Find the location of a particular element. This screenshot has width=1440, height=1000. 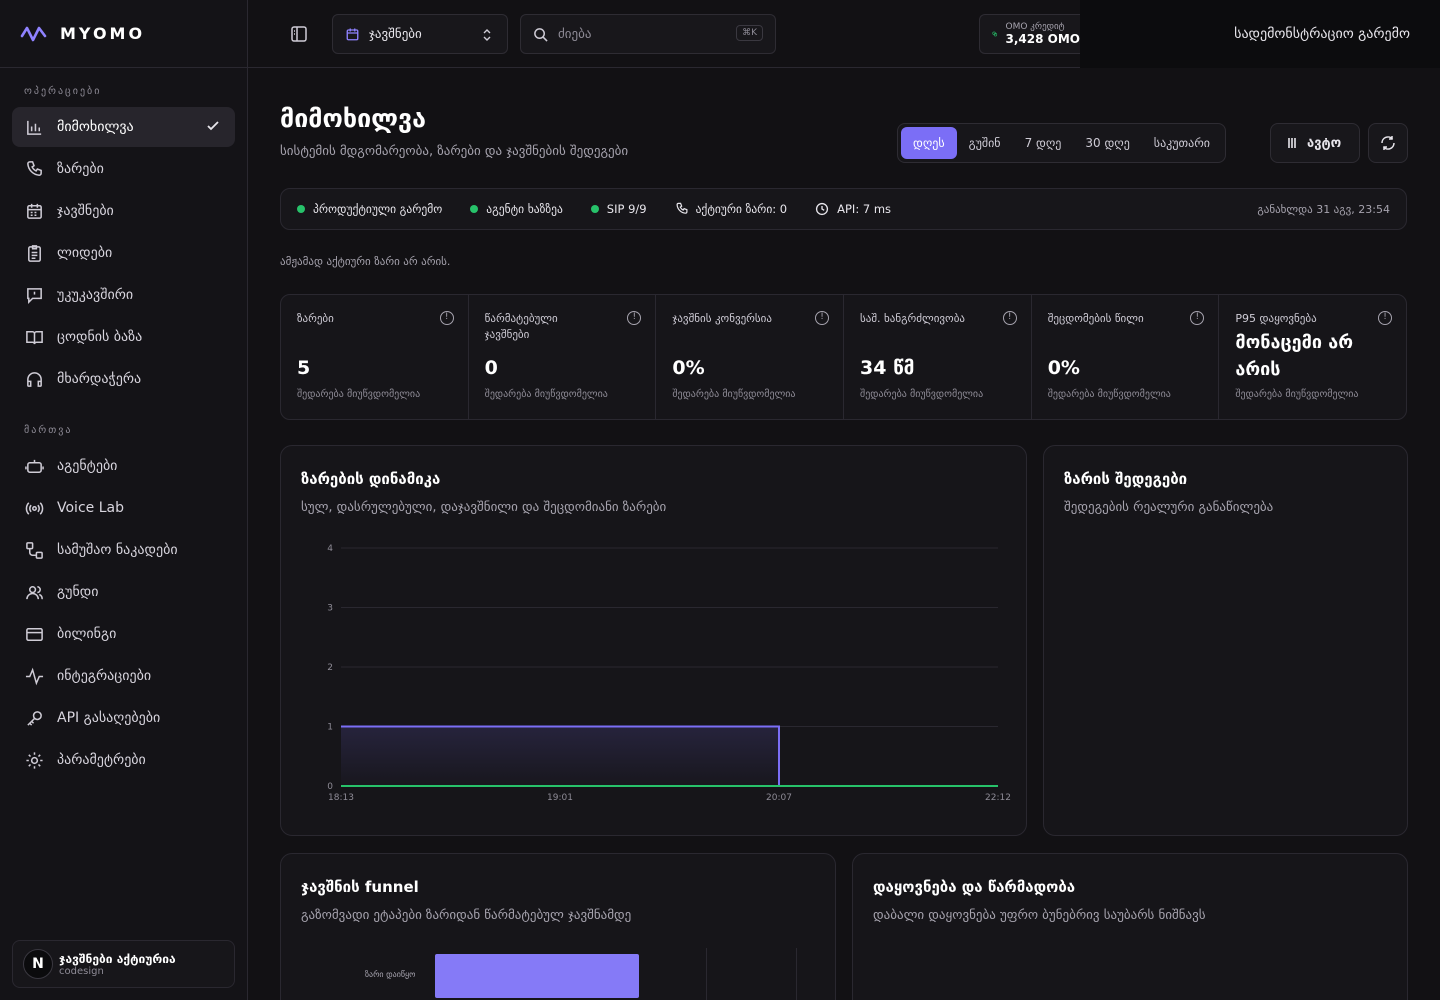

tab-today: დღეს is located at coordinates (929, 143).